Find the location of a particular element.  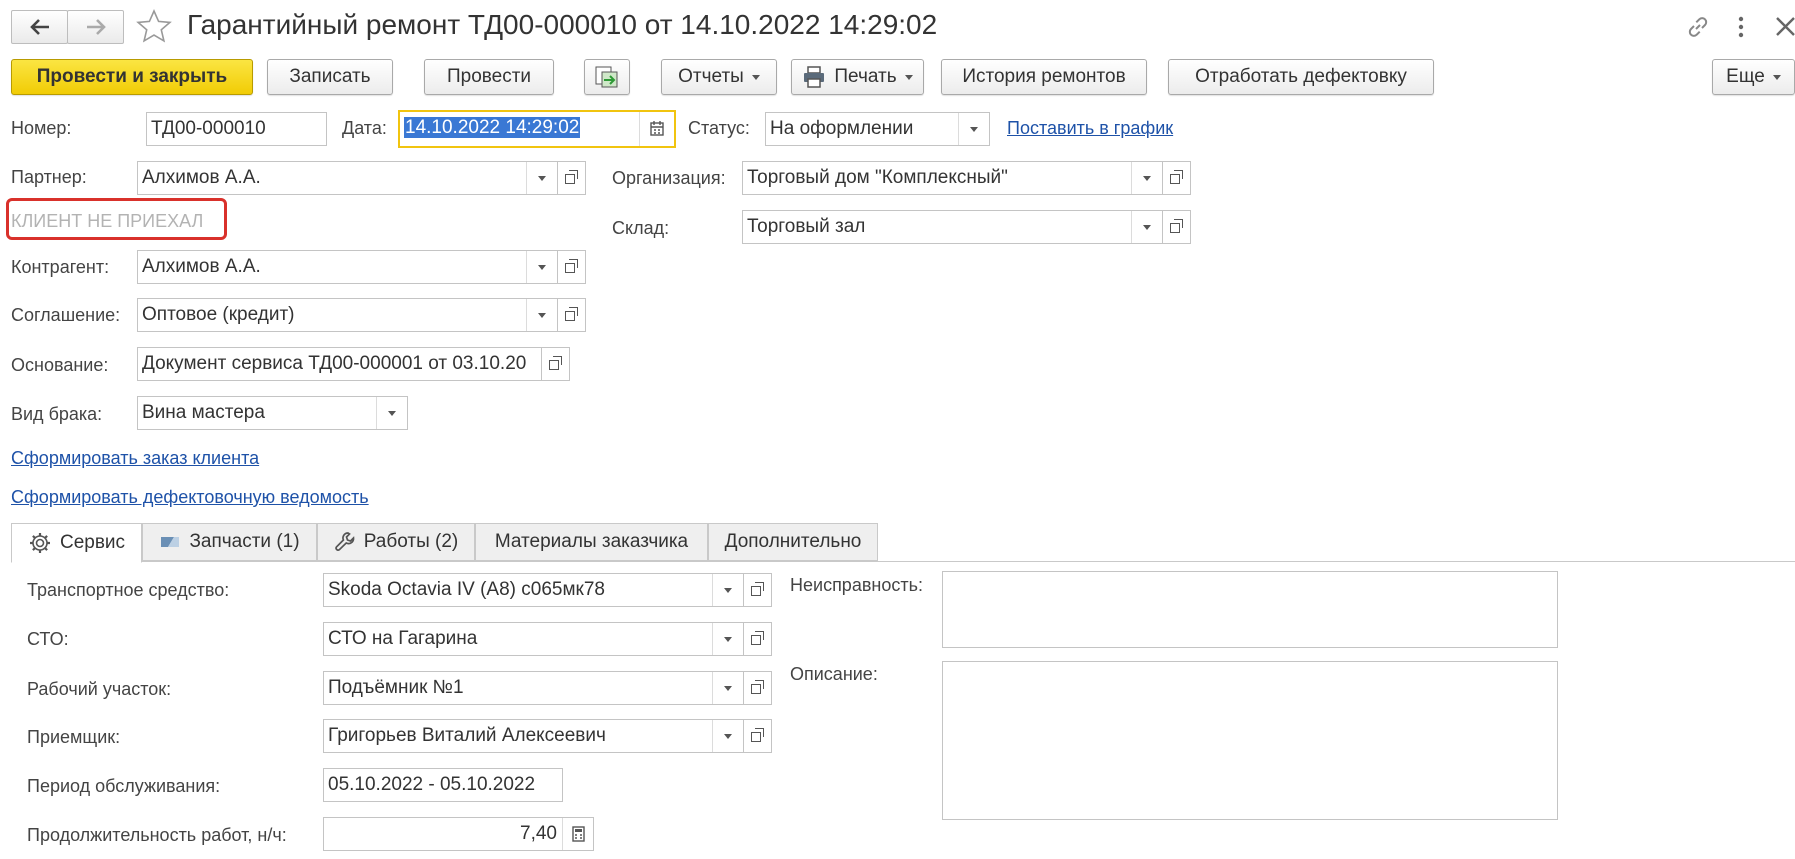

tab-service: Сервис is located at coordinates (76, 543).